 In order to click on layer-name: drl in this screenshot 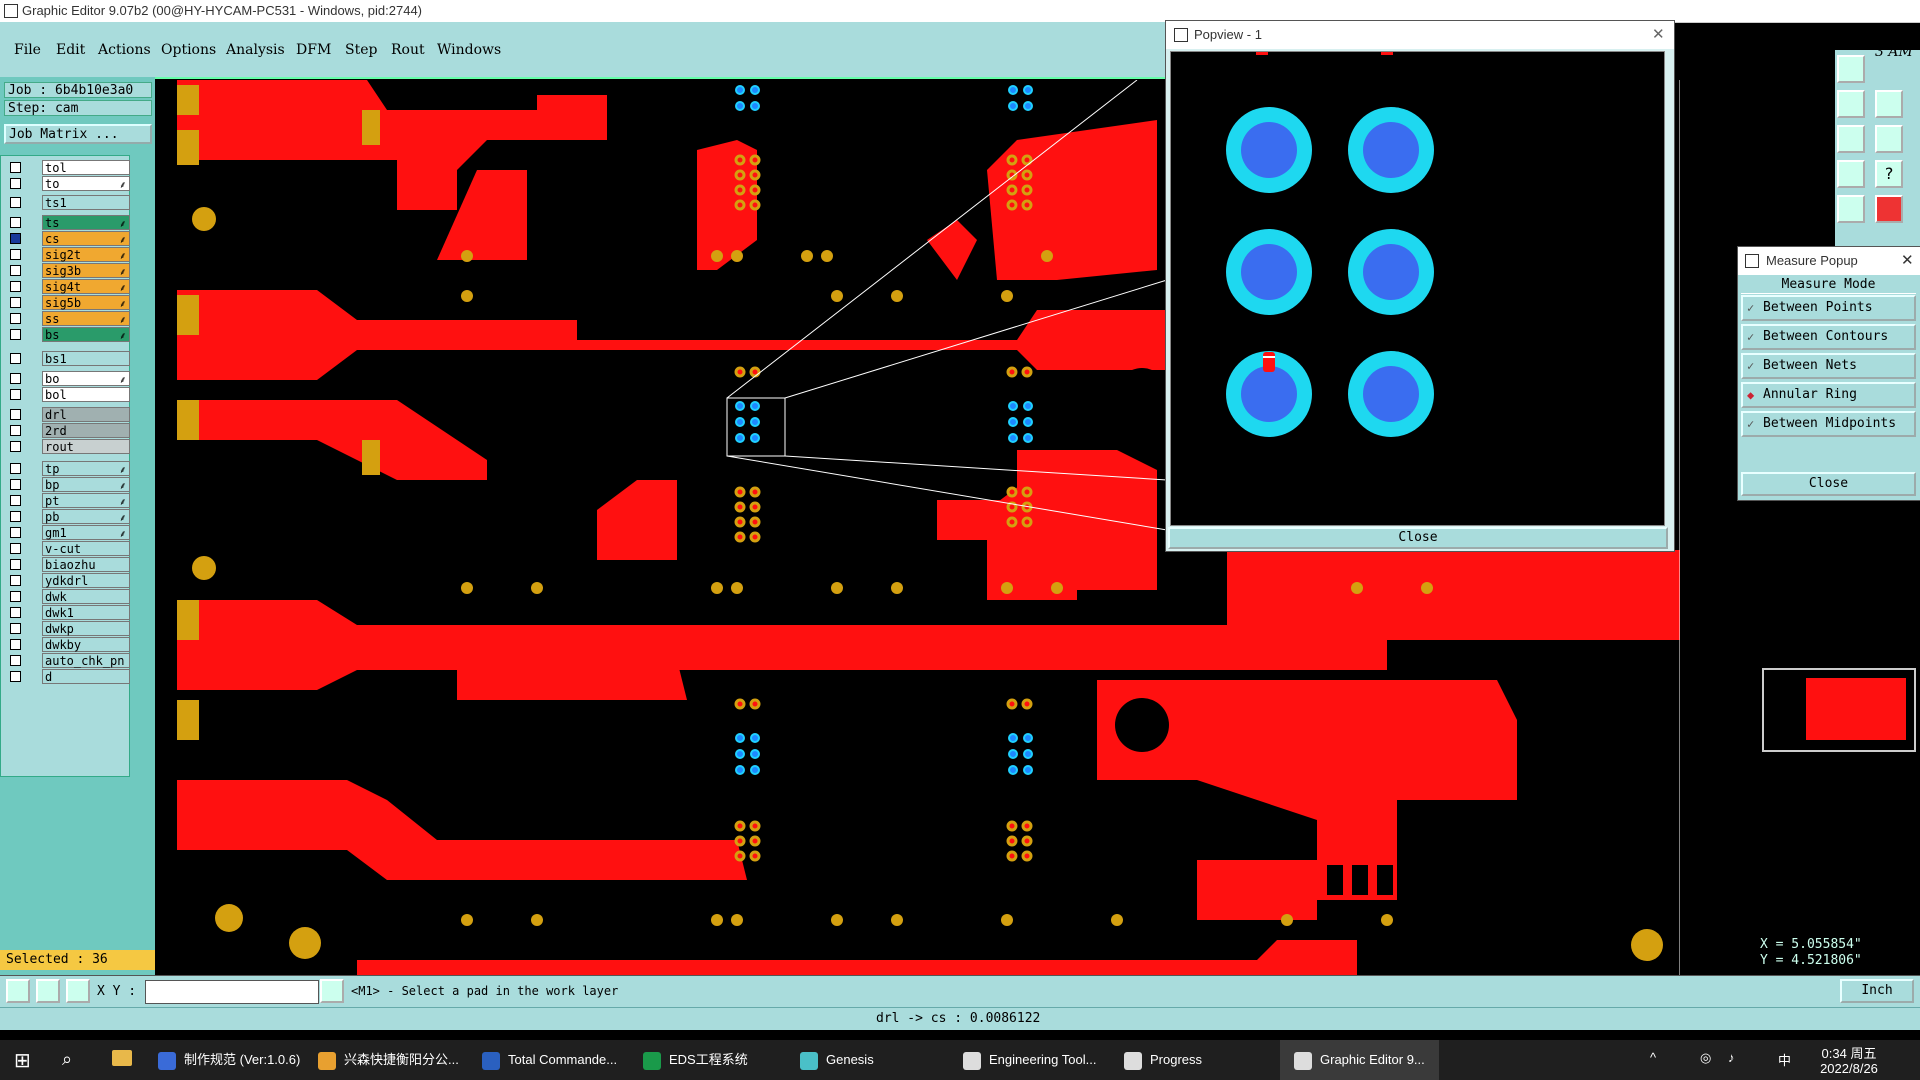, I will do `click(86, 414)`.